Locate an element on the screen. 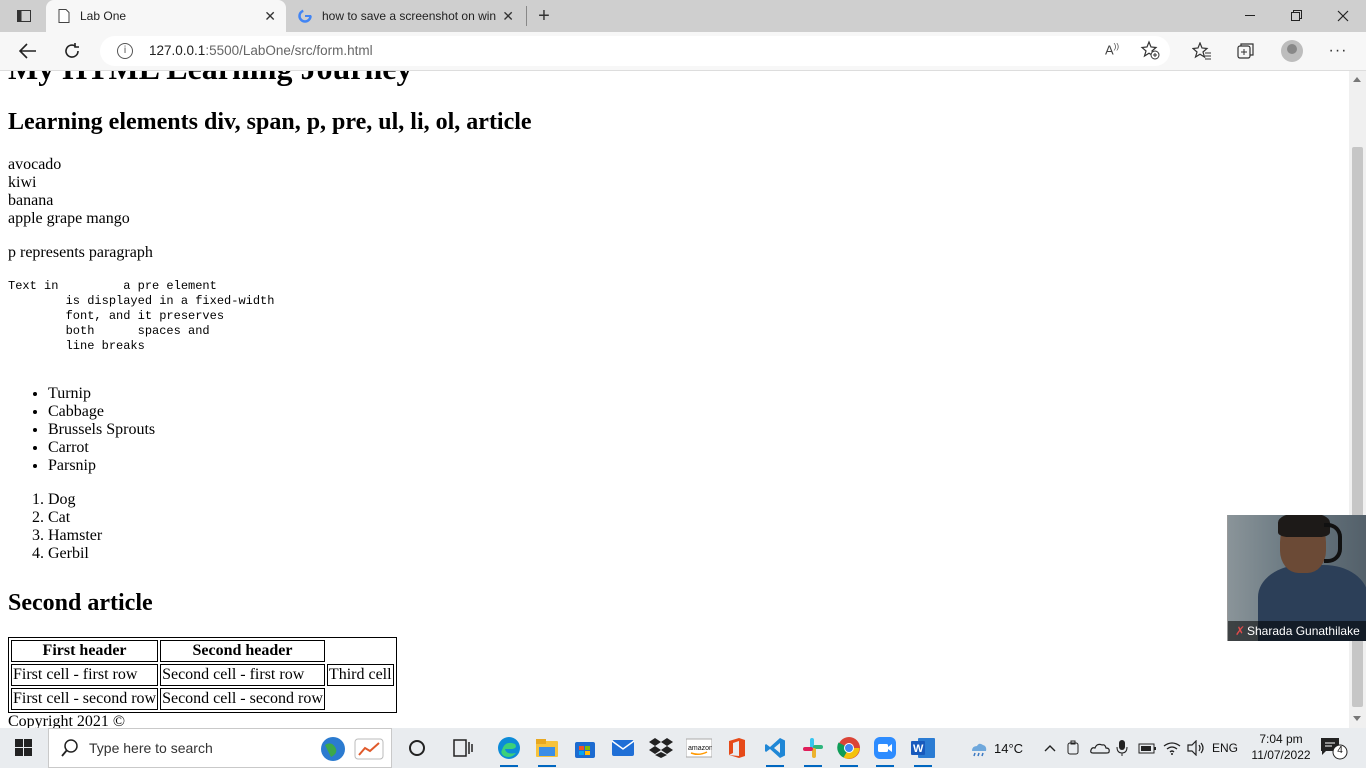  search-highlight-icon is located at coordinates (370, 751).